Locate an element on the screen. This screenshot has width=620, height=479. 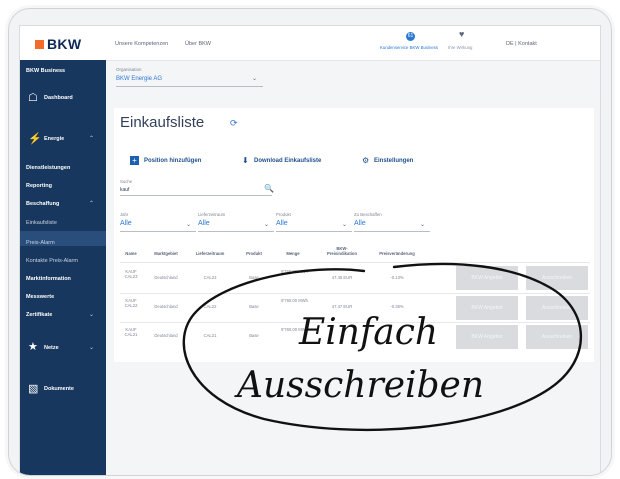
annotation-line-2: Ausschreiben is located at coordinates (359, 385).